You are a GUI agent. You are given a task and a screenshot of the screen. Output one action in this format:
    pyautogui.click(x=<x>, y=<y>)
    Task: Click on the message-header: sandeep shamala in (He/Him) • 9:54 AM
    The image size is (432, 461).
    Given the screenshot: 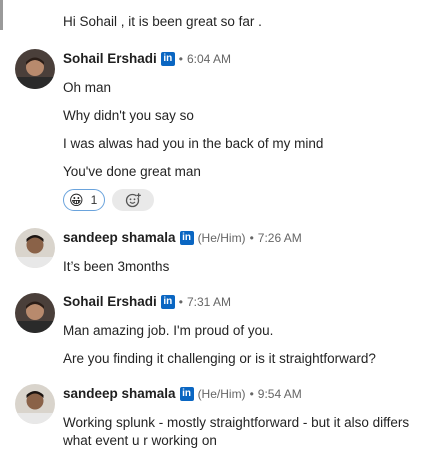 What is the action you would take?
    pyautogui.click(x=182, y=393)
    